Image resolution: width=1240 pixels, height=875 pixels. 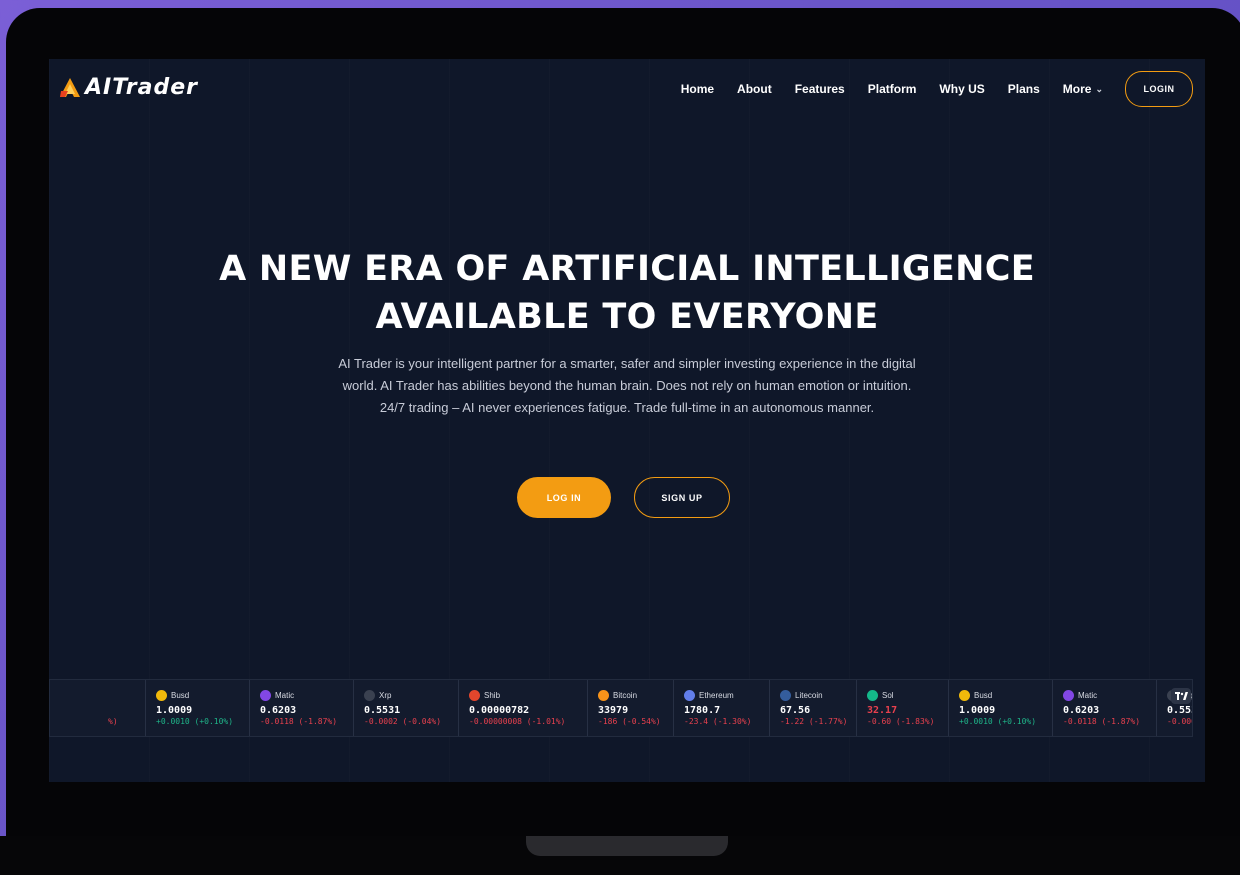 What do you see at coordinates (901, 721) in the screenshot?
I see `ticker-change: -0.60 (-1.83%)` at bounding box center [901, 721].